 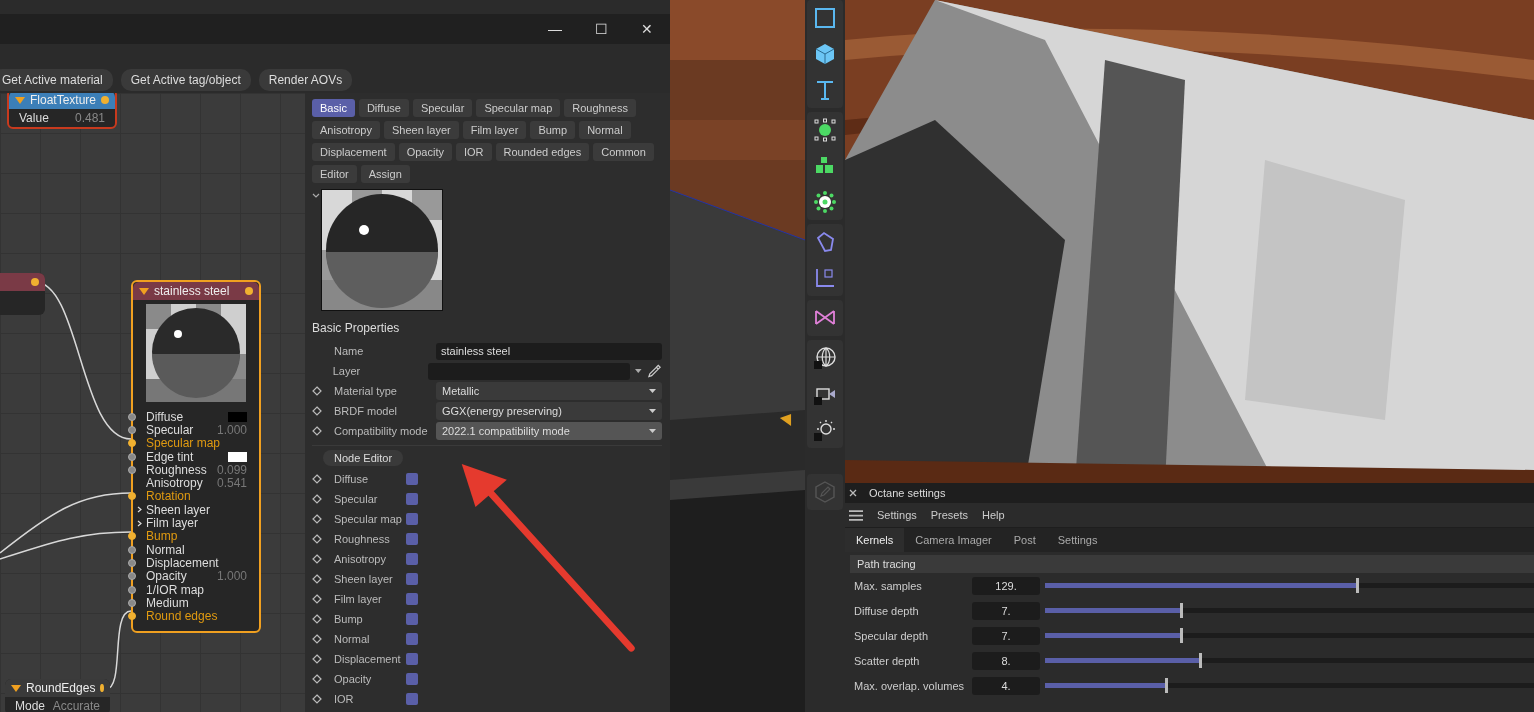 What do you see at coordinates (553, 130) in the screenshot?
I see `tab: Bump` at bounding box center [553, 130].